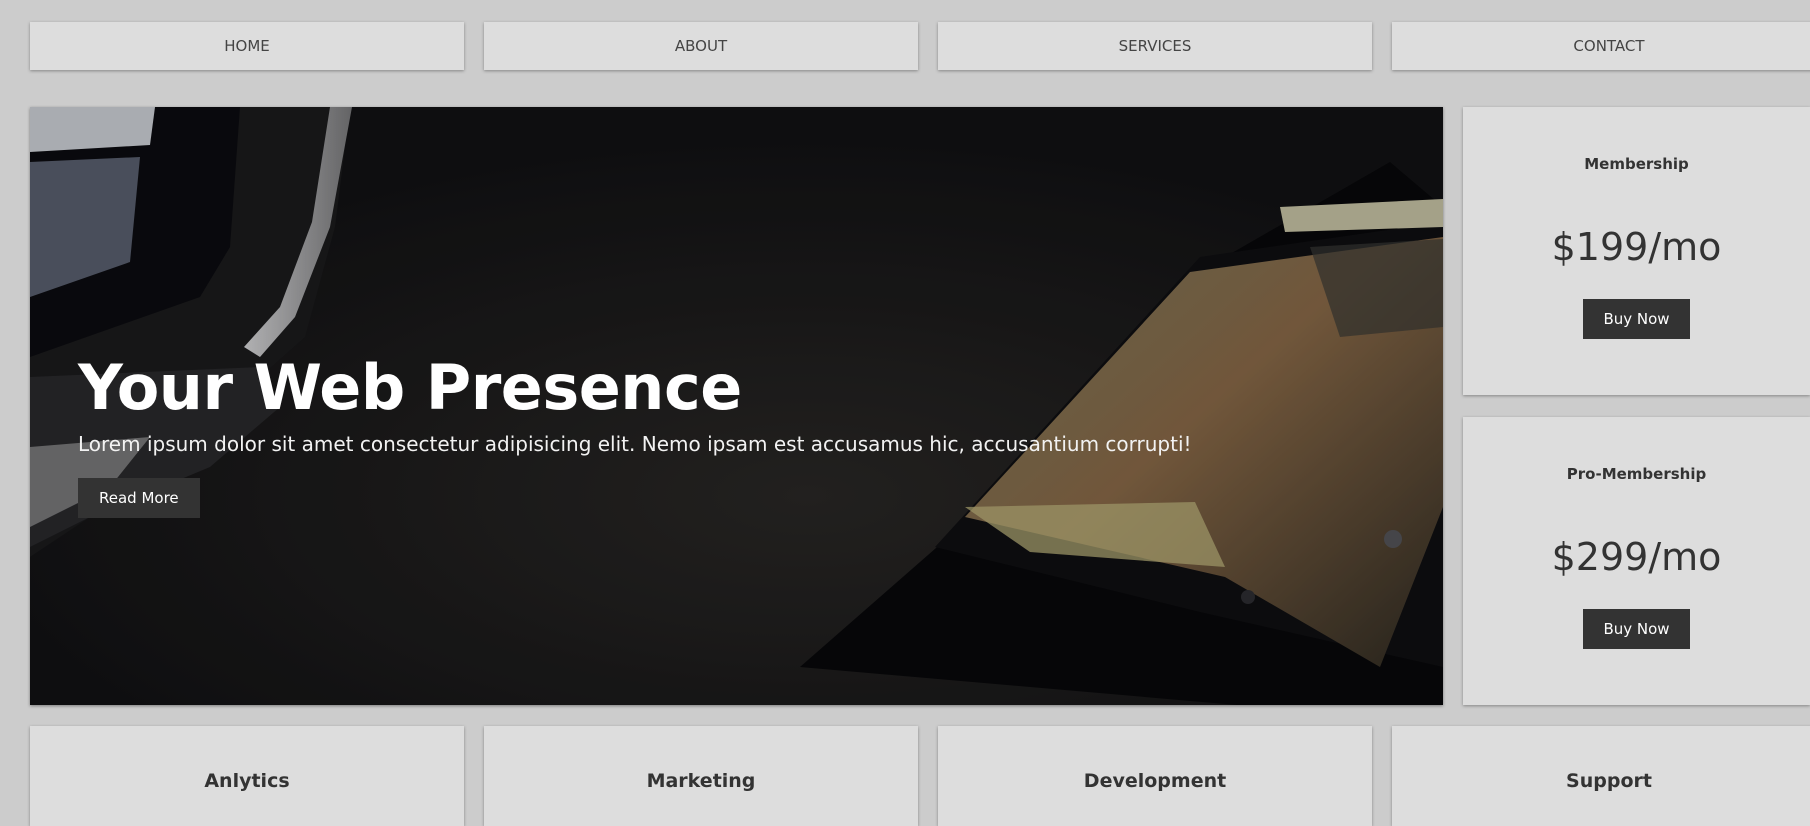 The image size is (1810, 826). I want to click on pro-membership-card: Pro-Membership $299/mo Buy Now, so click(1636, 561).